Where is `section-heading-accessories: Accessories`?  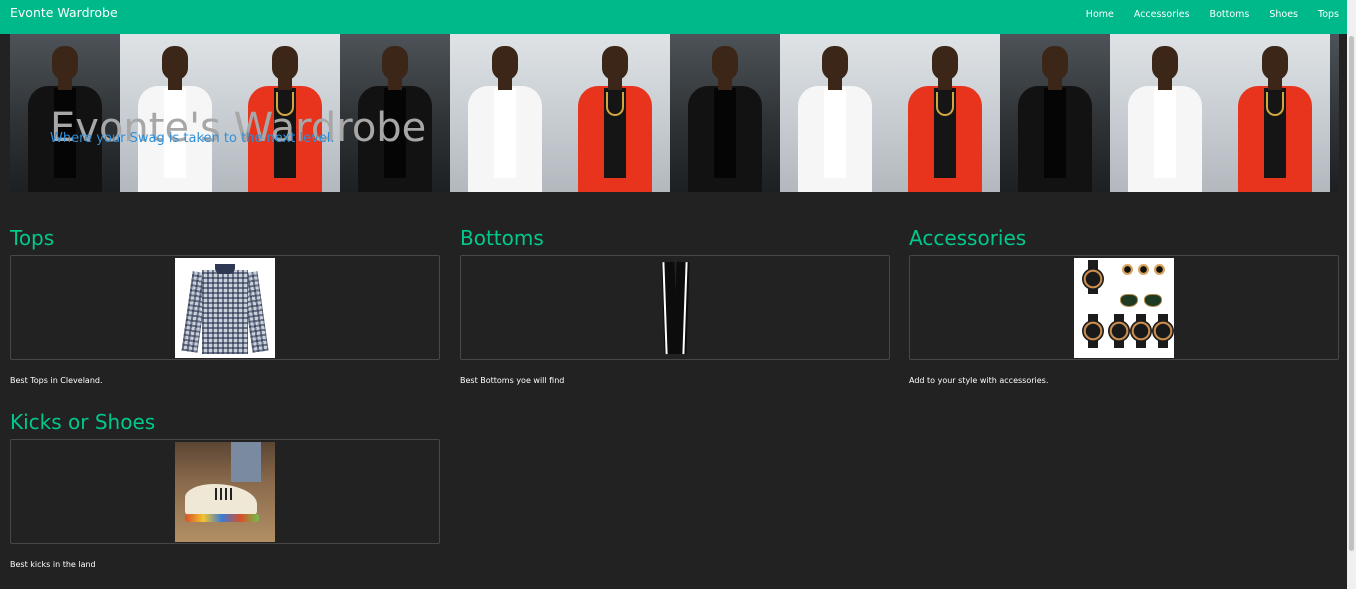 section-heading-accessories: Accessories is located at coordinates (968, 238).